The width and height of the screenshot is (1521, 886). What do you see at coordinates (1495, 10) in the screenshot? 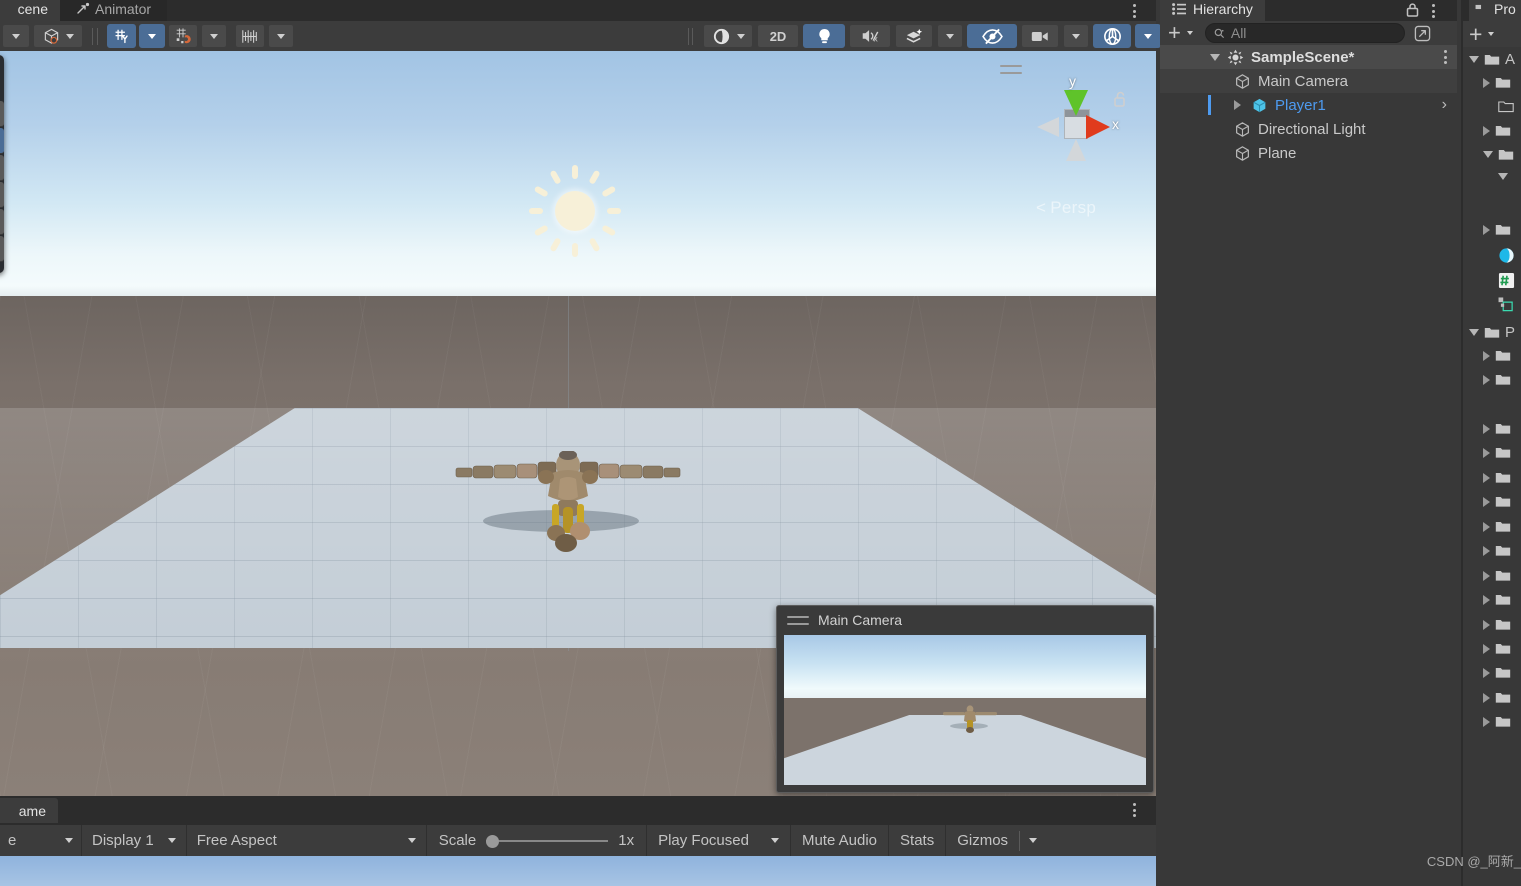
I see `tab-project: Pro` at bounding box center [1495, 10].